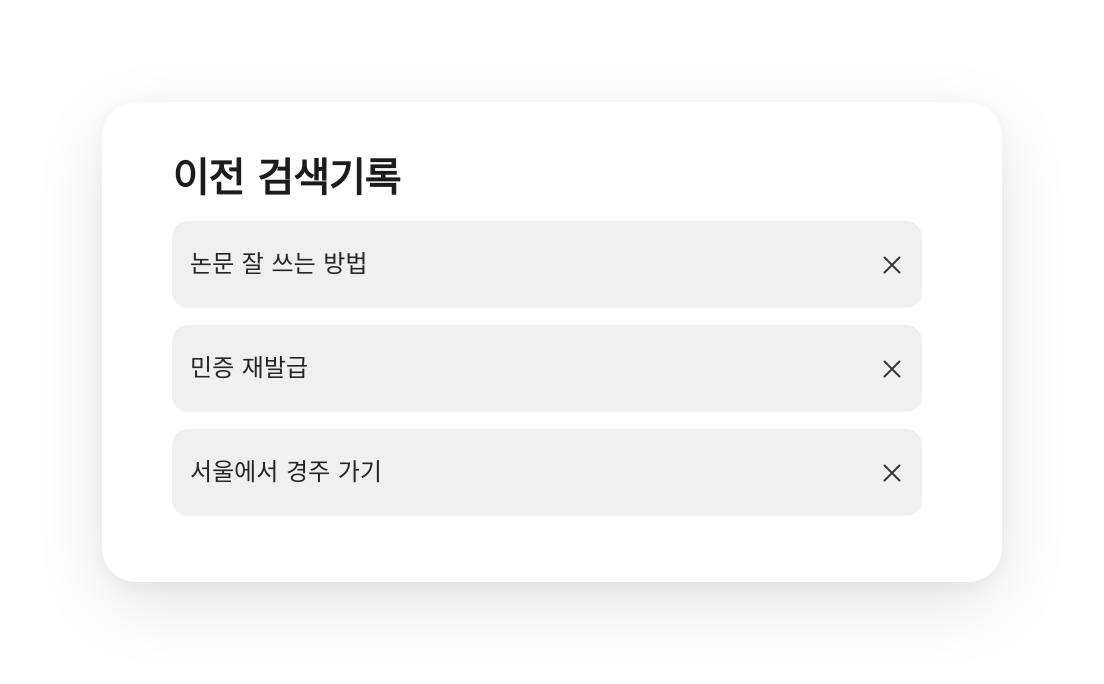  Describe the element at coordinates (279, 264) in the screenshot. I see `search-history-item-label: 논문 잘 쓰는 방법` at that location.